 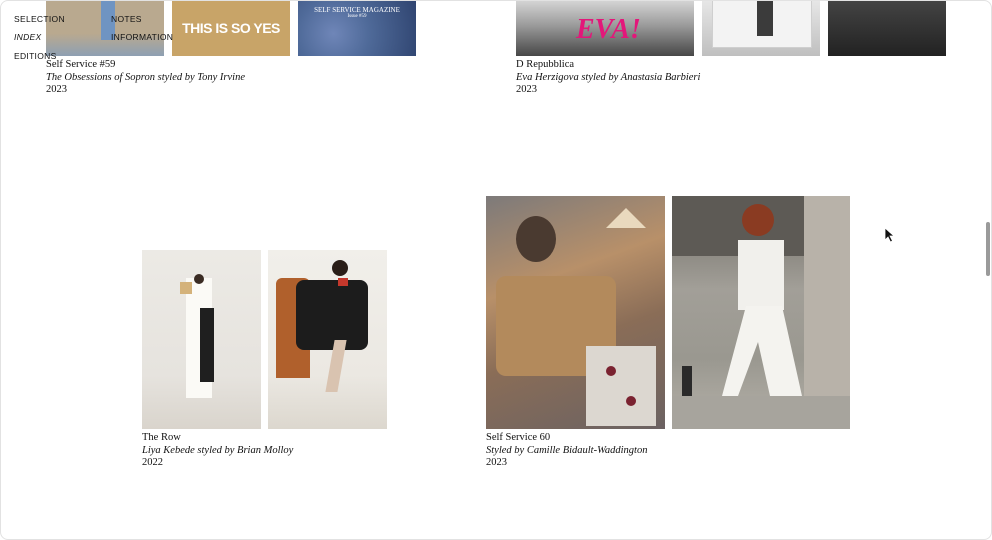 I want to click on nav-selection: SELECTION, so click(x=39, y=19).